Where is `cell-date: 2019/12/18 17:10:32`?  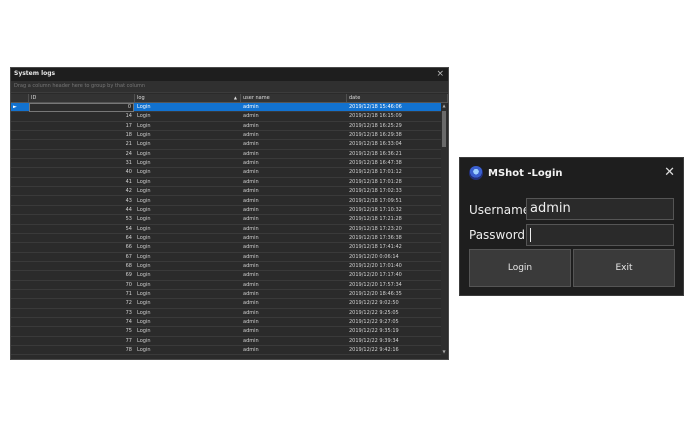
cell-date: 2019/12/18 17:10:32 is located at coordinates (375, 210).